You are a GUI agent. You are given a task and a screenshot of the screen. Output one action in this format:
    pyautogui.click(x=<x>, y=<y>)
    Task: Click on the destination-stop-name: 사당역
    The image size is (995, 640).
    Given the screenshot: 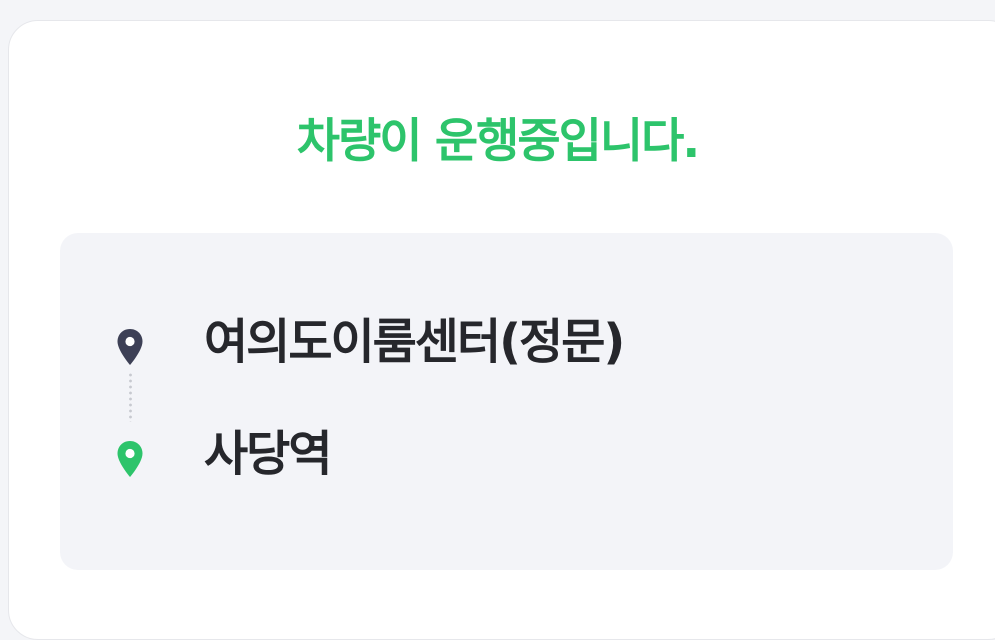 What is the action you would take?
    pyautogui.click(x=268, y=454)
    